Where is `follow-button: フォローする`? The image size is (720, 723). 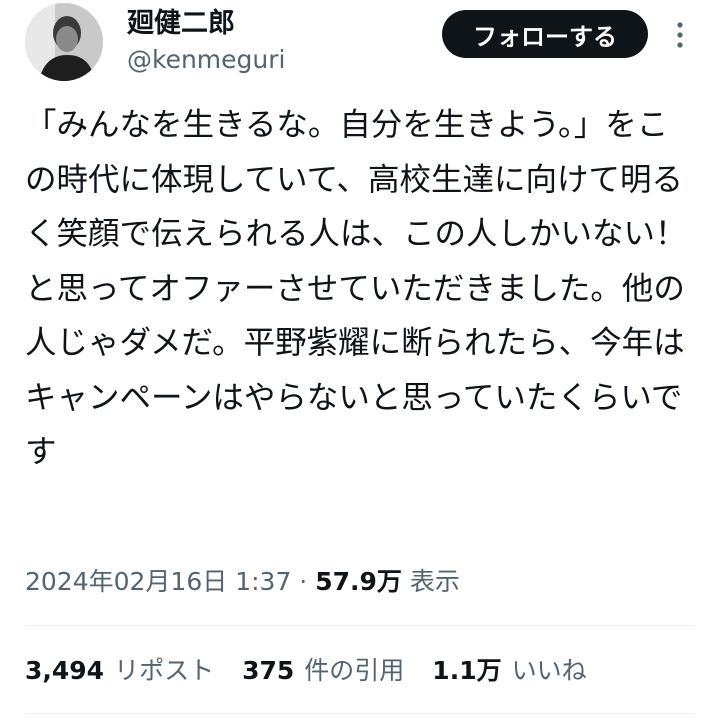
follow-button: フォローする is located at coordinates (545, 34).